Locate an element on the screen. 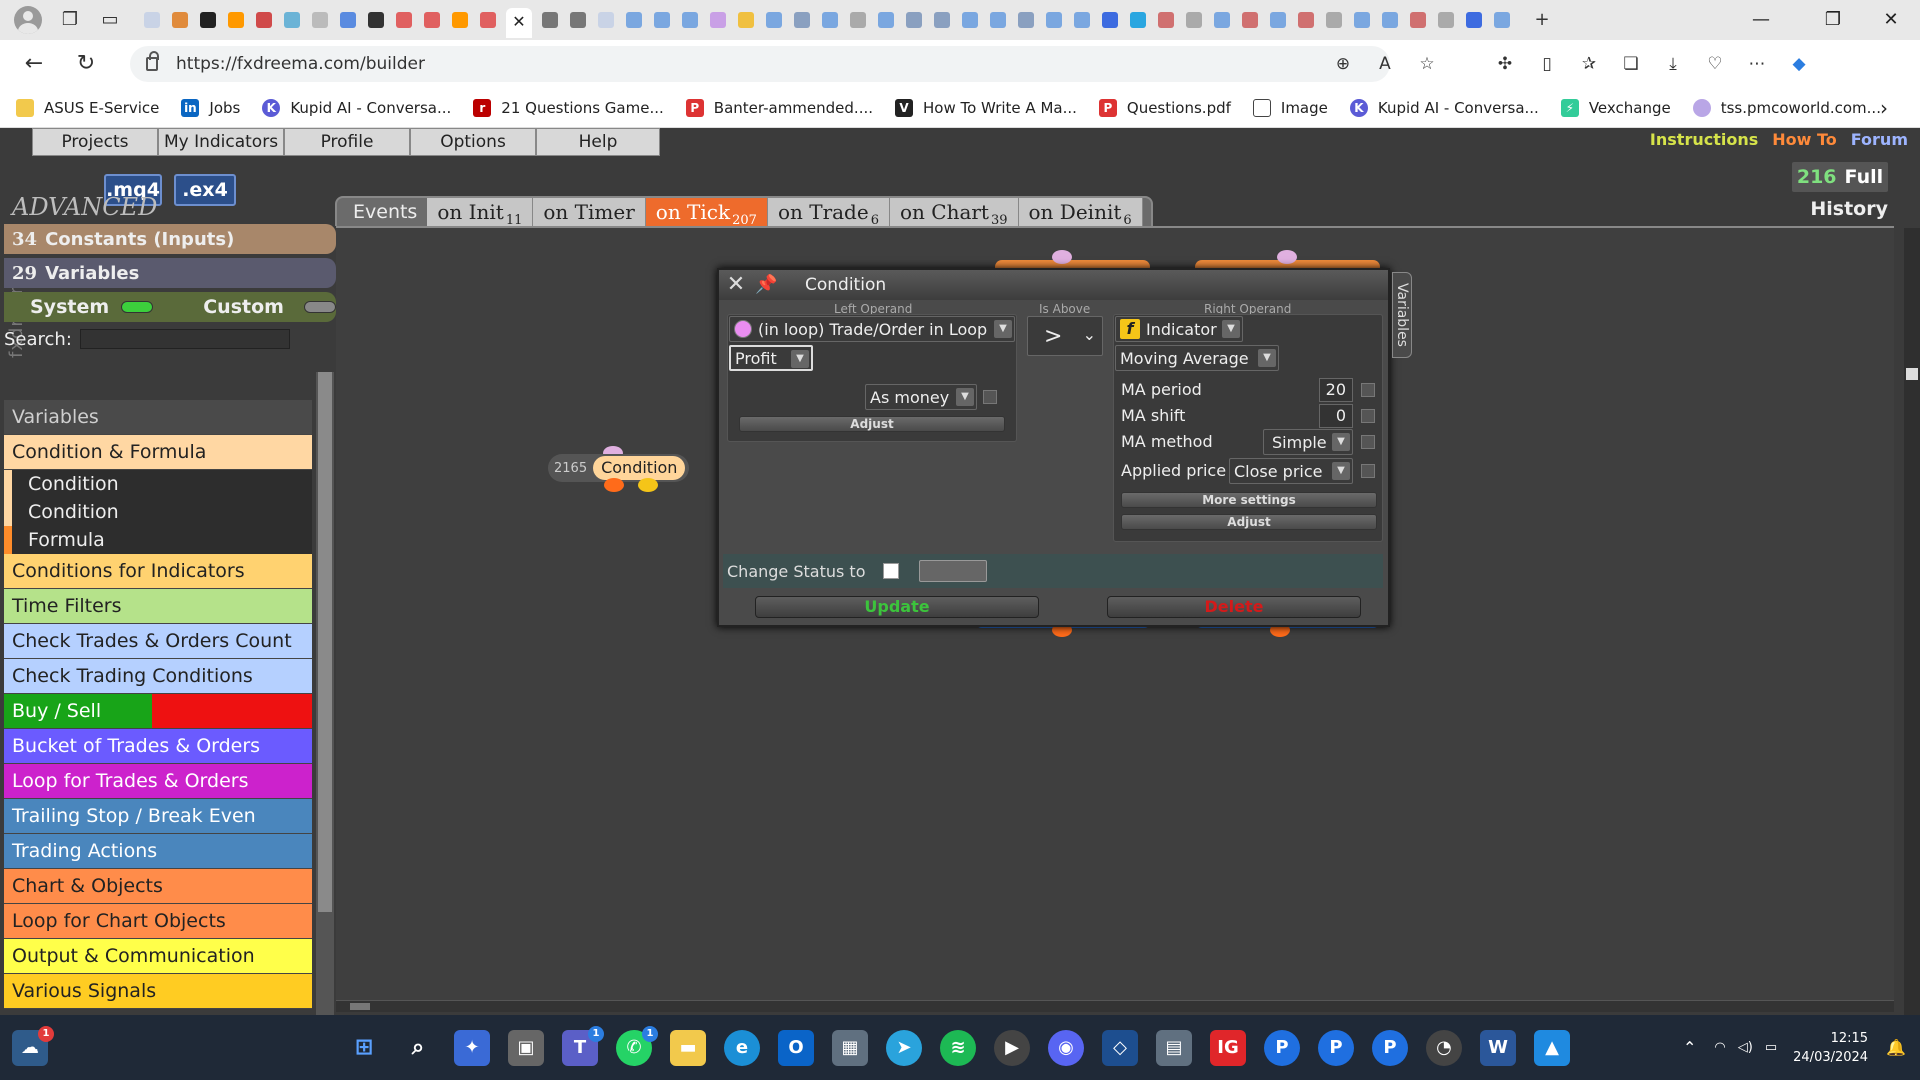 Image resolution: width=1920 pixels, height=1080 pixels. favorites-icon: ✰ is located at coordinates (1589, 64).